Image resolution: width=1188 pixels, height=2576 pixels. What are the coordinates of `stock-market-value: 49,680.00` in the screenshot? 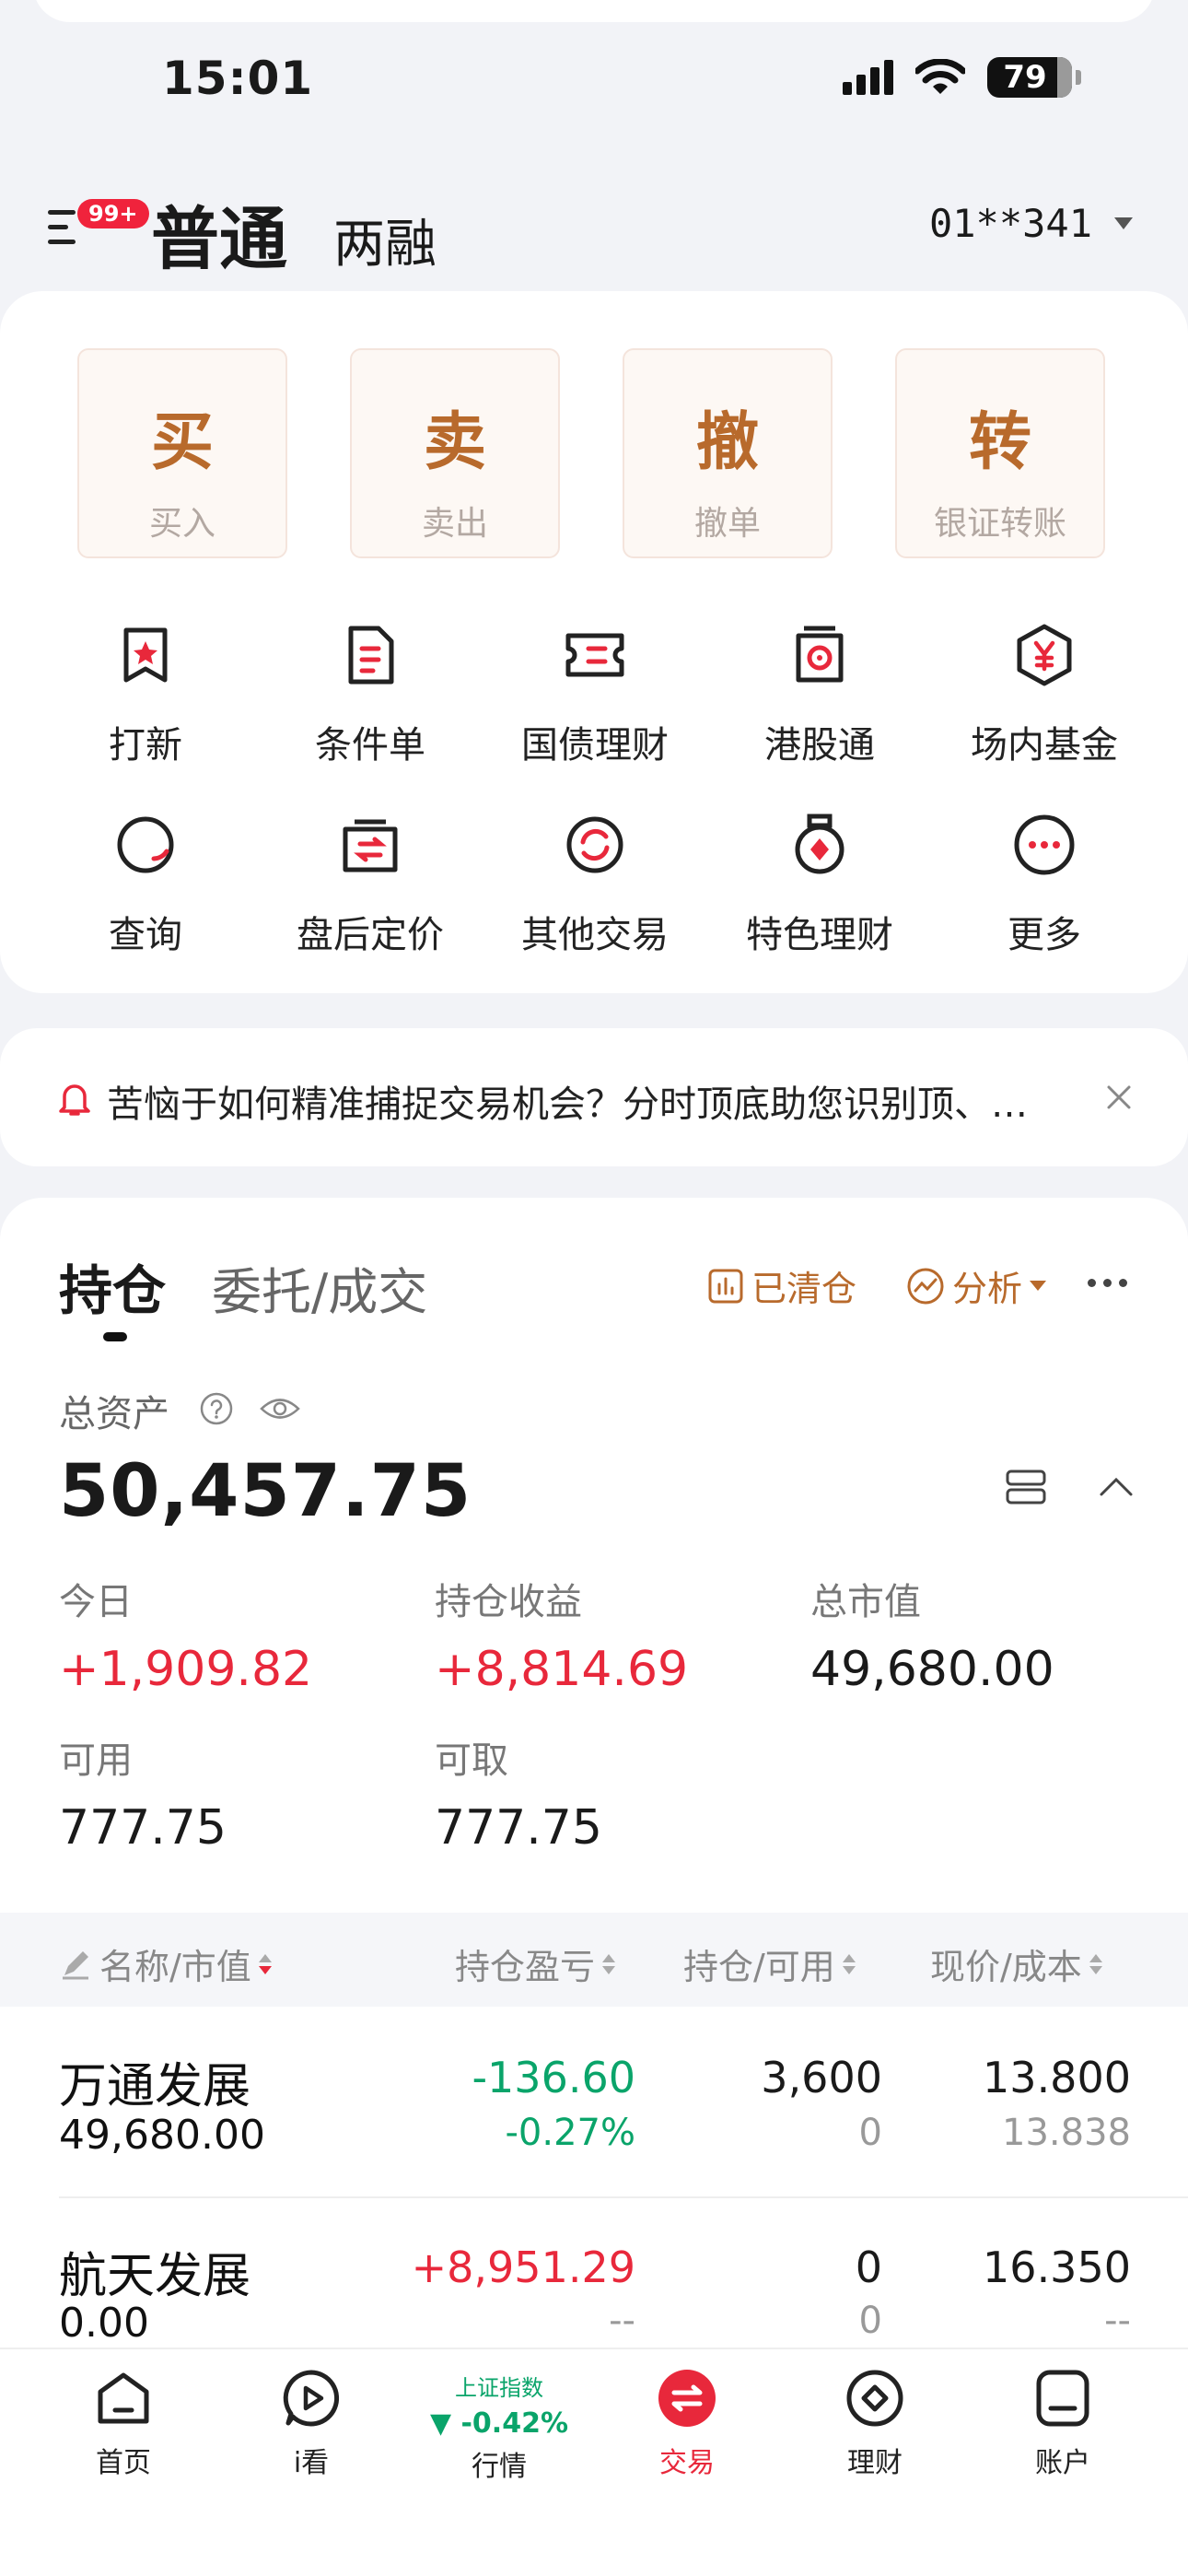 It's located at (162, 2135).